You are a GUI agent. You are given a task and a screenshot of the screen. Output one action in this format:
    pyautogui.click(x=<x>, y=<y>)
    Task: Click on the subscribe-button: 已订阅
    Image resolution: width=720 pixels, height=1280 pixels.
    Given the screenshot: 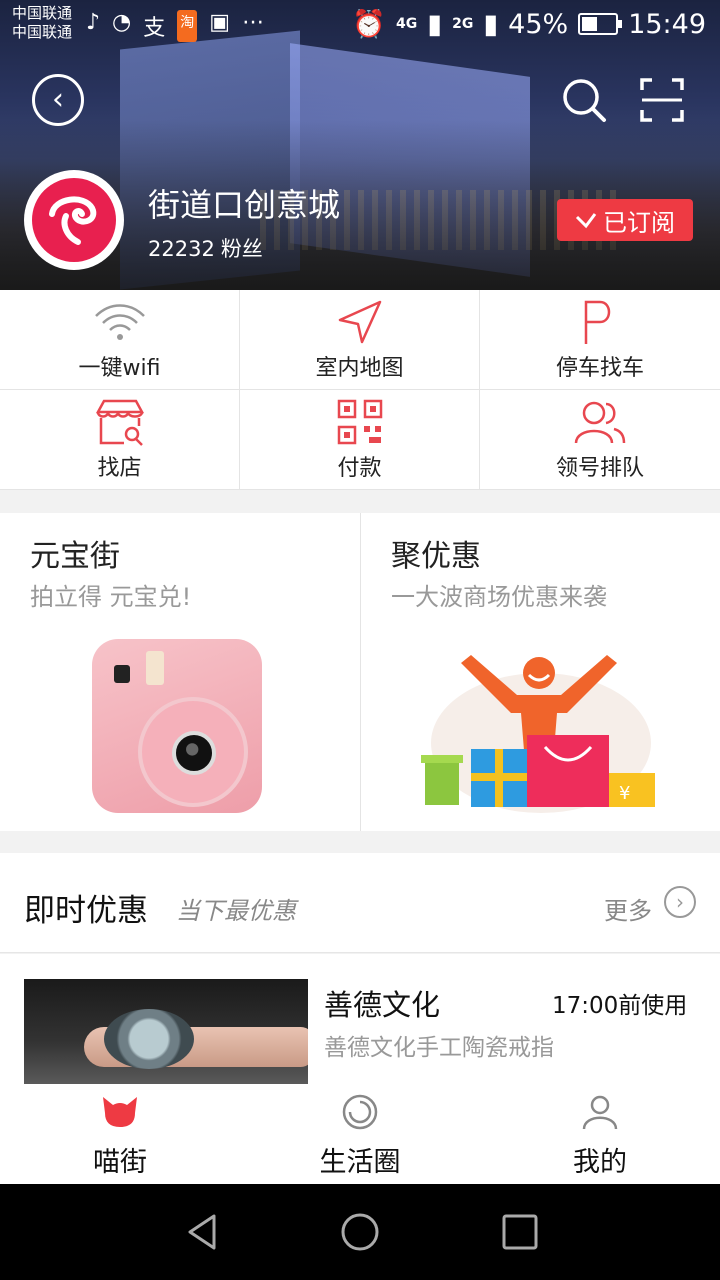 What is the action you would take?
    pyautogui.click(x=625, y=220)
    